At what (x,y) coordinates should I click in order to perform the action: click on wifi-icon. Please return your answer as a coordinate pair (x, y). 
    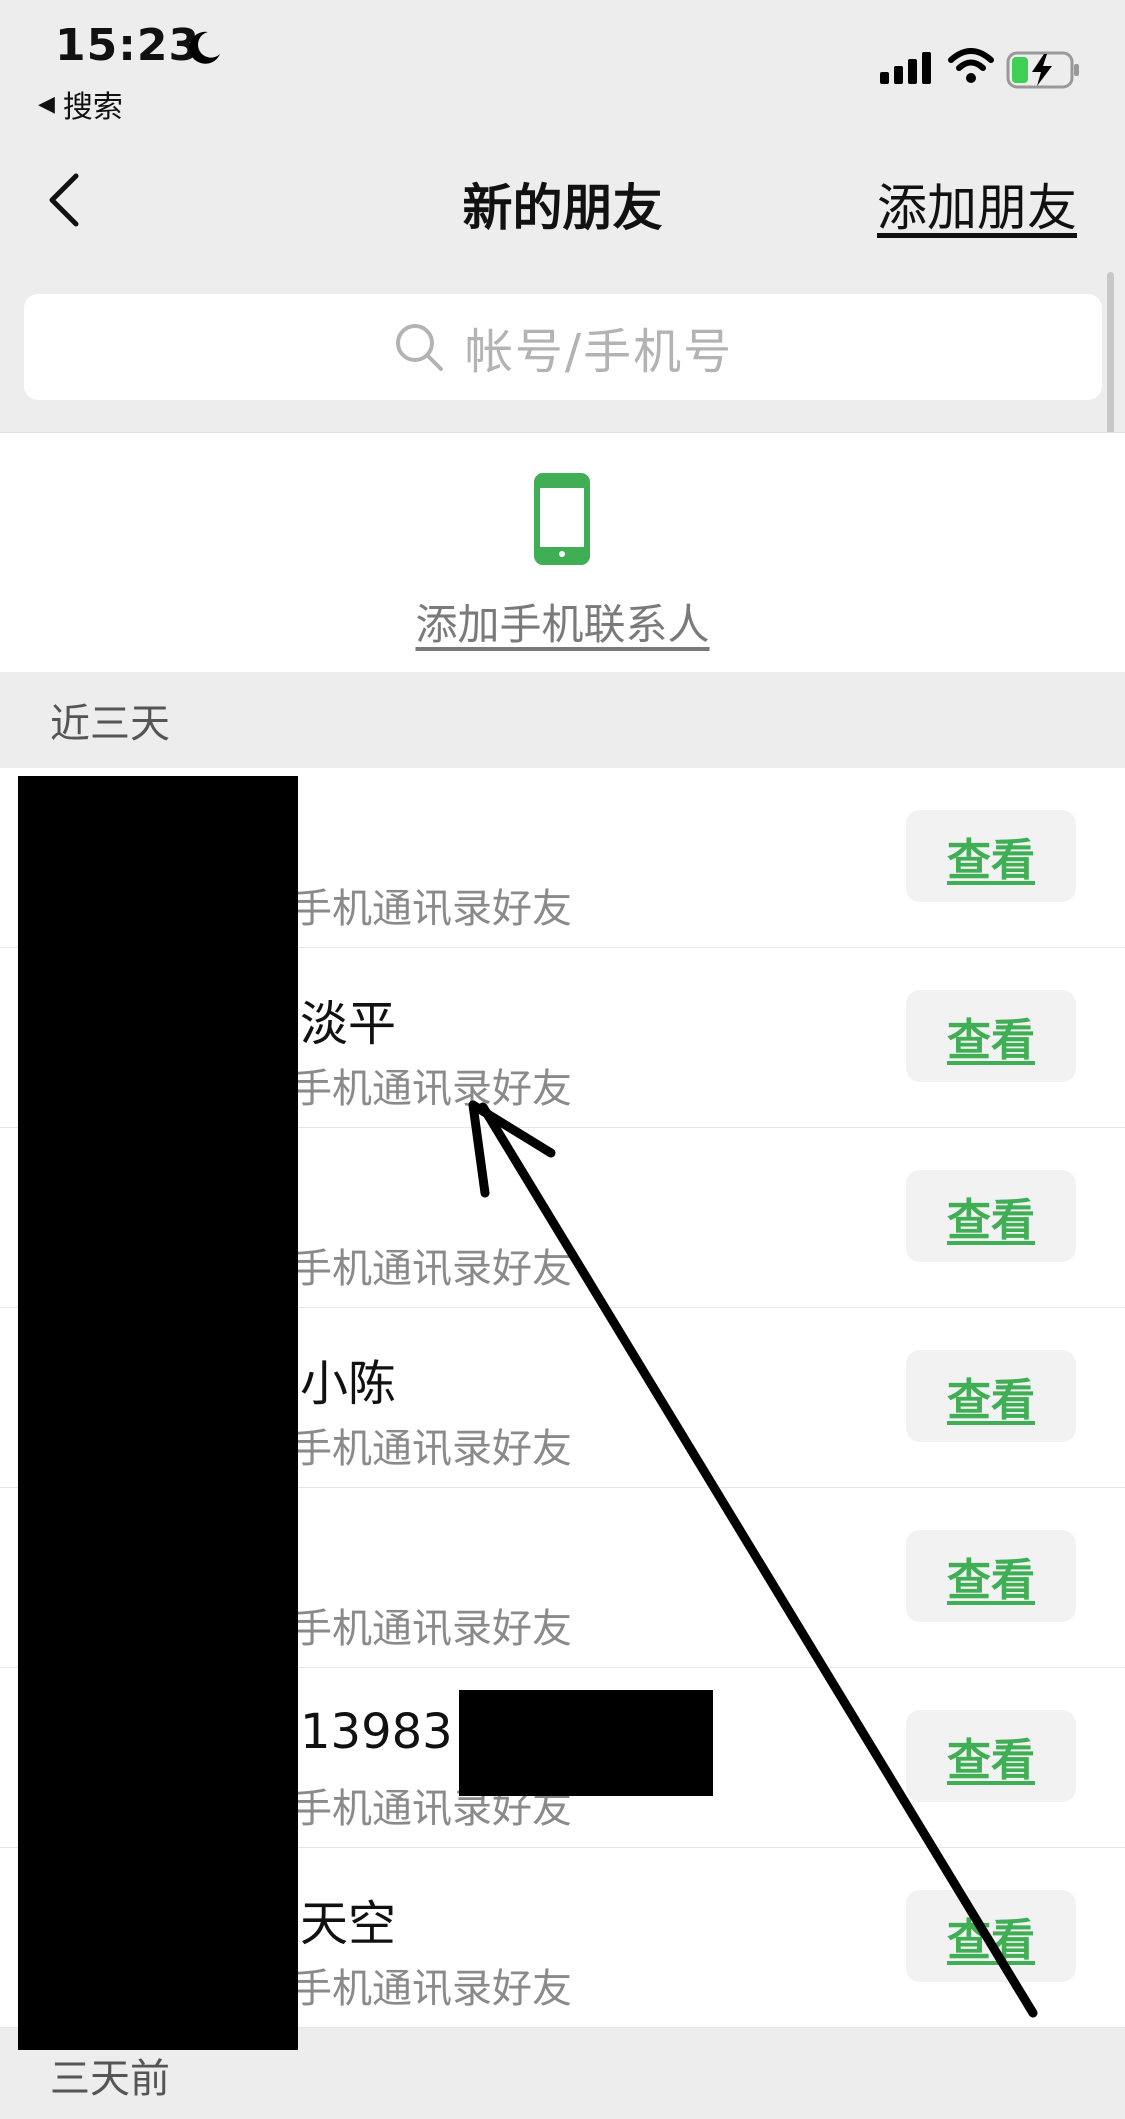
    Looking at the image, I should click on (971, 65).